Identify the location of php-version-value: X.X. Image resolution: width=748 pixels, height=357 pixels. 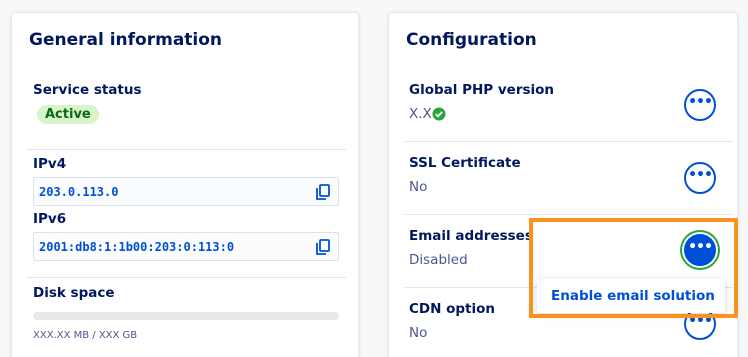
(420, 114).